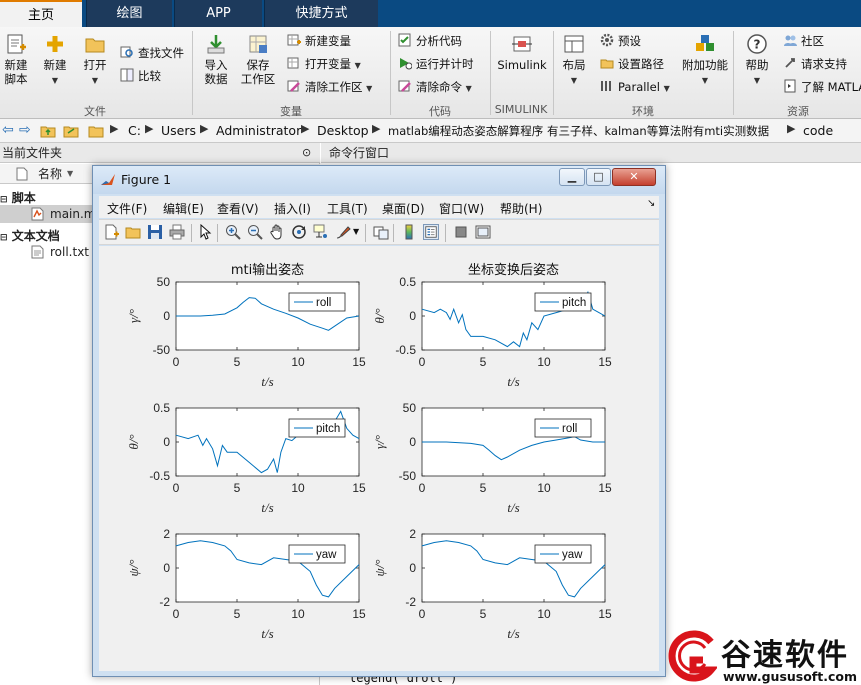 This screenshot has width=861, height=685. Describe the element at coordinates (522, 52) in the screenshot. I see `simulink-button: Simulink` at that location.